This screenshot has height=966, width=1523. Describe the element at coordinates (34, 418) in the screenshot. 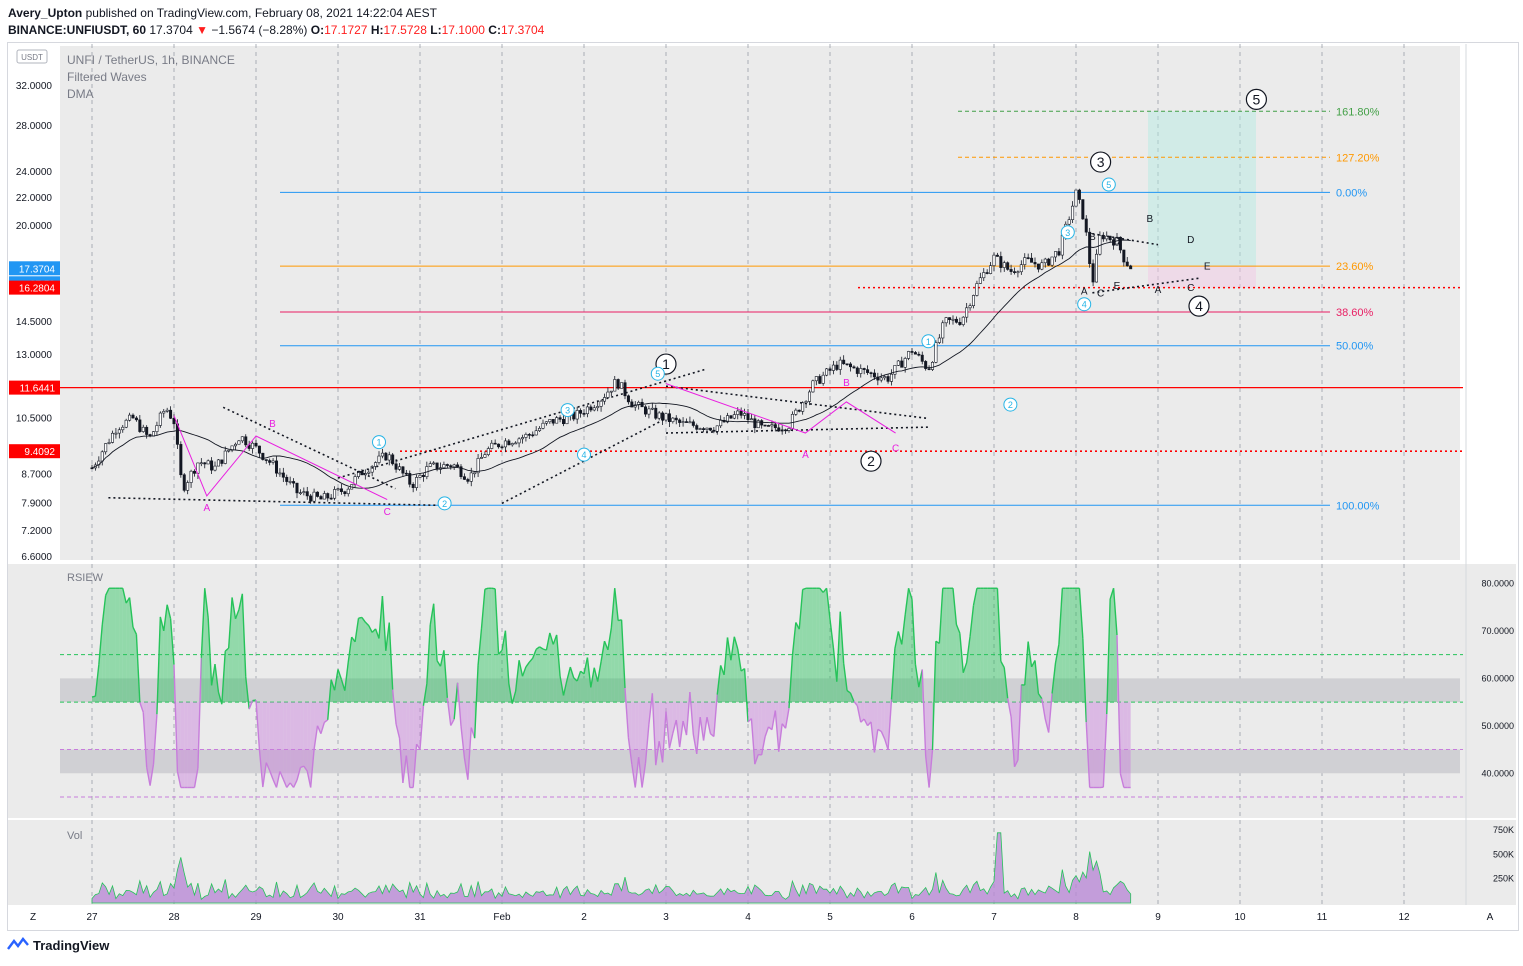

I see `price-axis-label: 10.5000` at that location.